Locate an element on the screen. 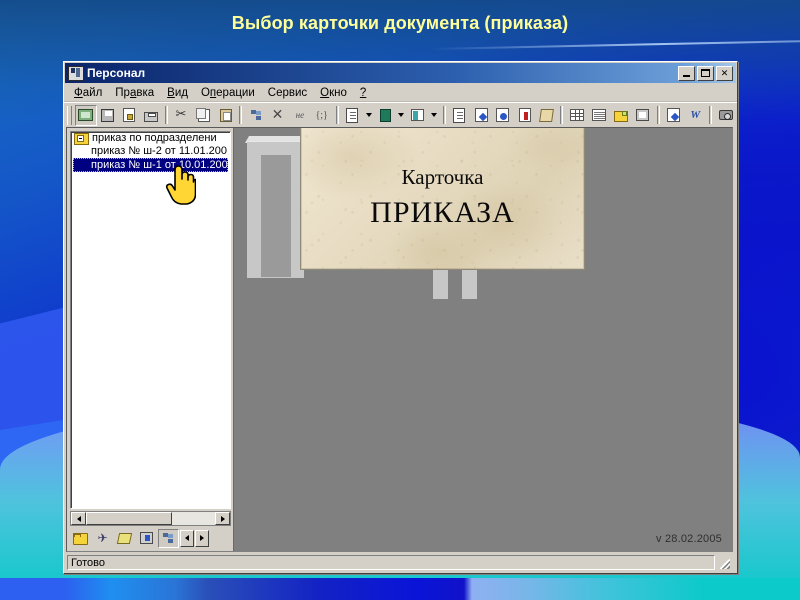  document-icon is located at coordinates (460, 115).